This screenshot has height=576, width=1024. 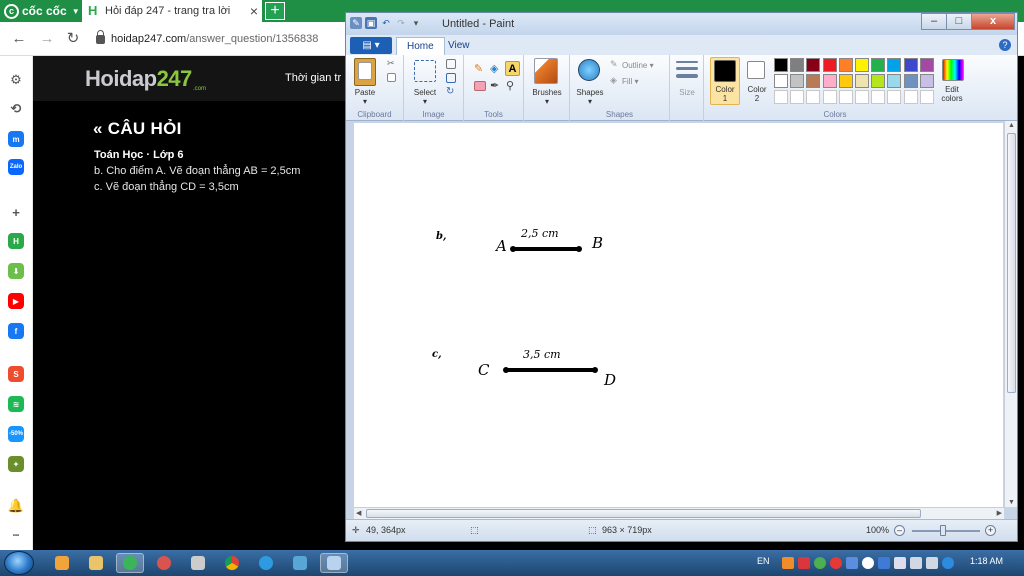 What do you see at coordinates (19, 39) in the screenshot?
I see `back-button: ←` at bounding box center [19, 39].